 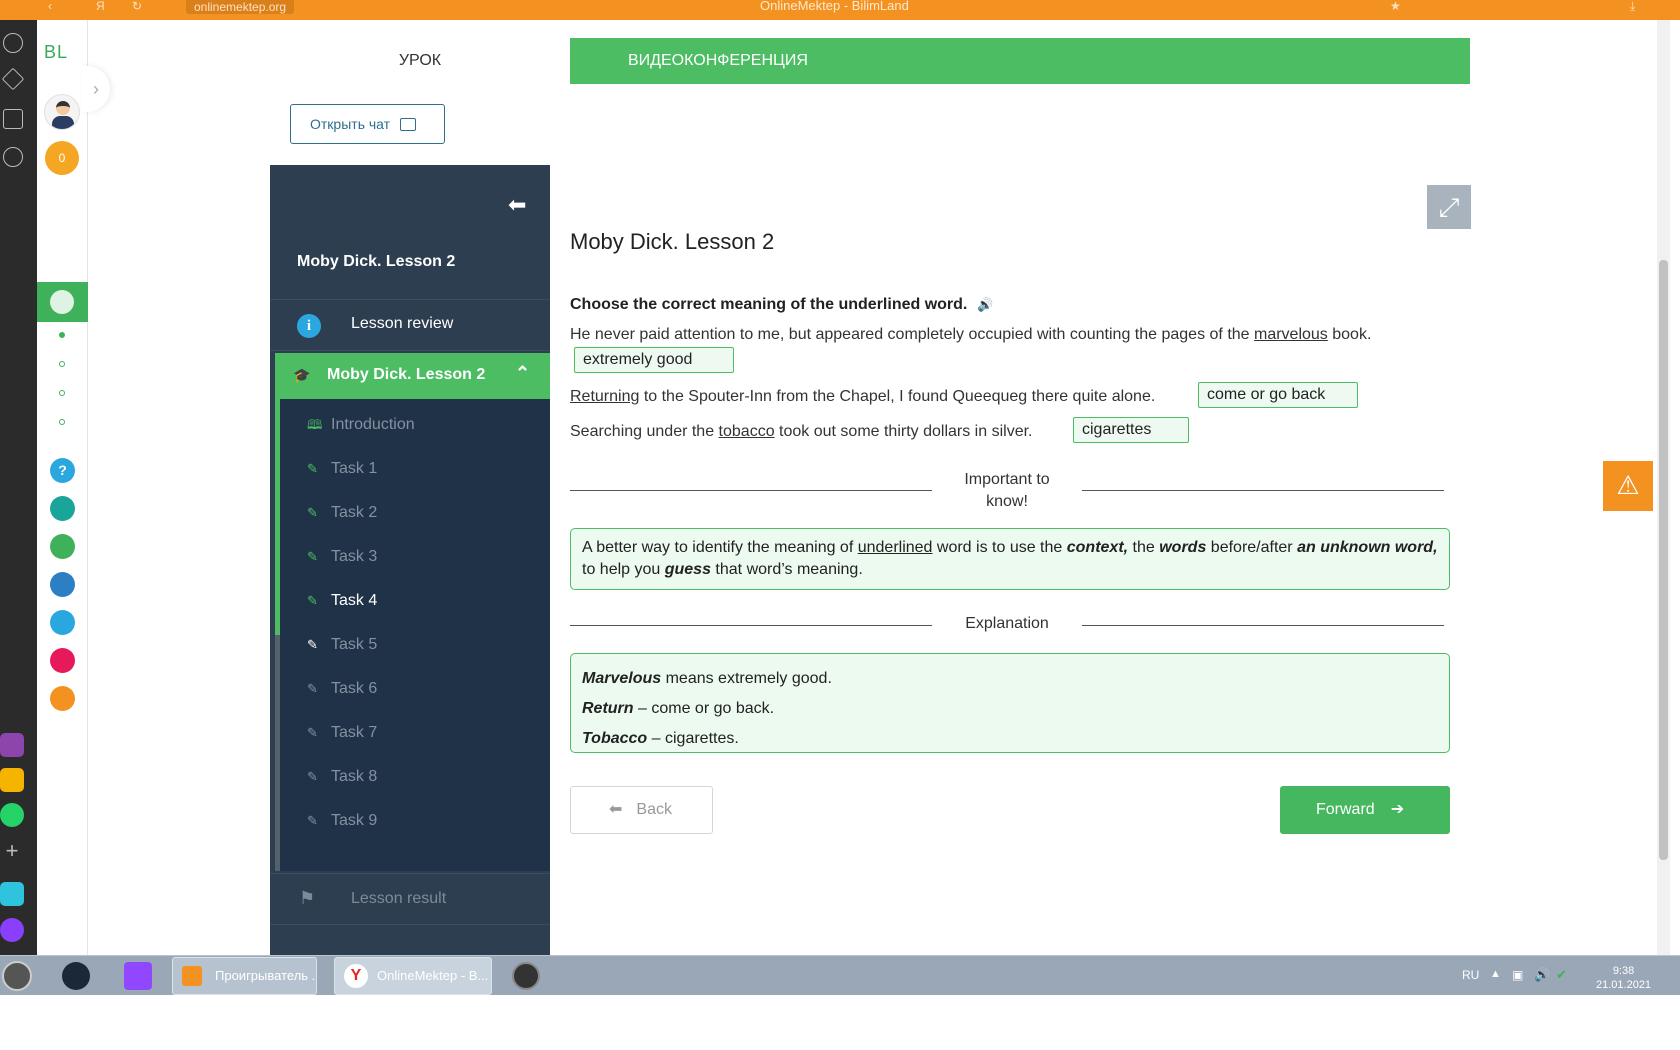 I want to click on underlined-word: tobacco, so click(x=746, y=431).